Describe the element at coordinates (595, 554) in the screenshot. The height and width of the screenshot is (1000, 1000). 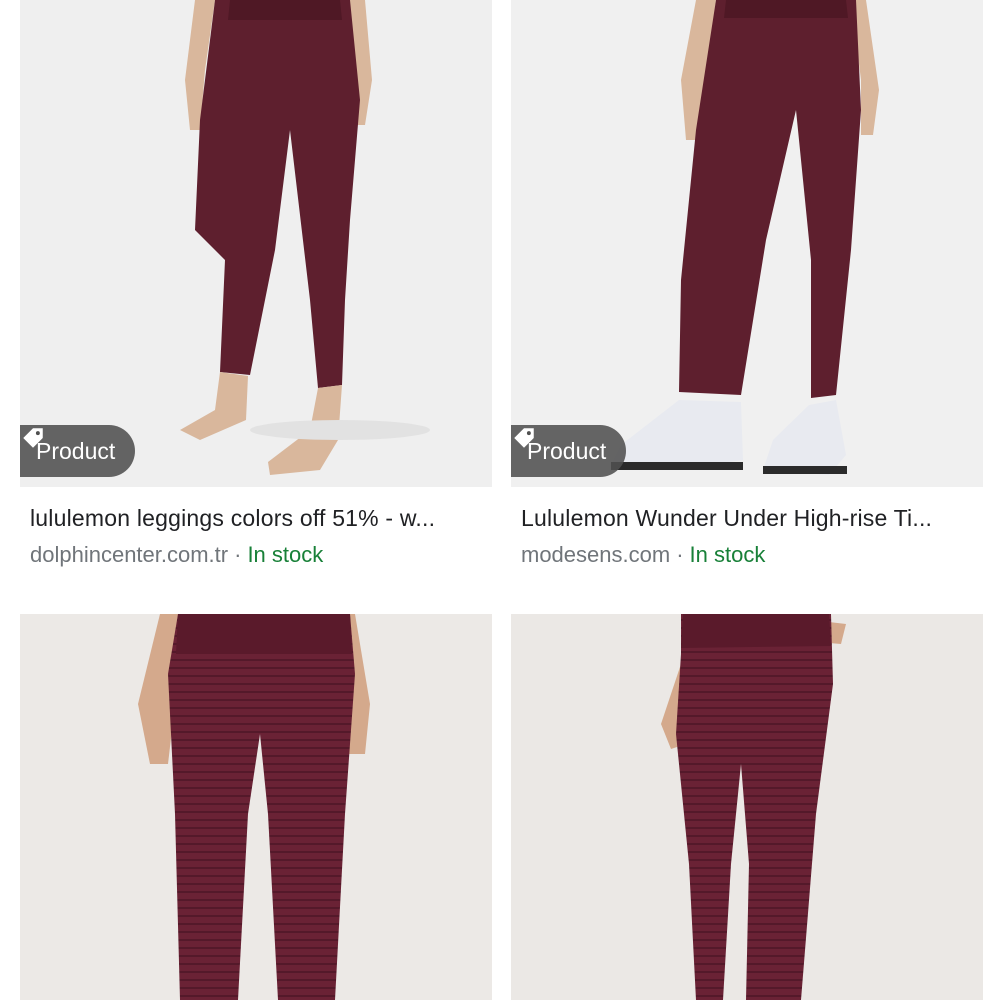
I see `result-source: modesens.com` at that location.